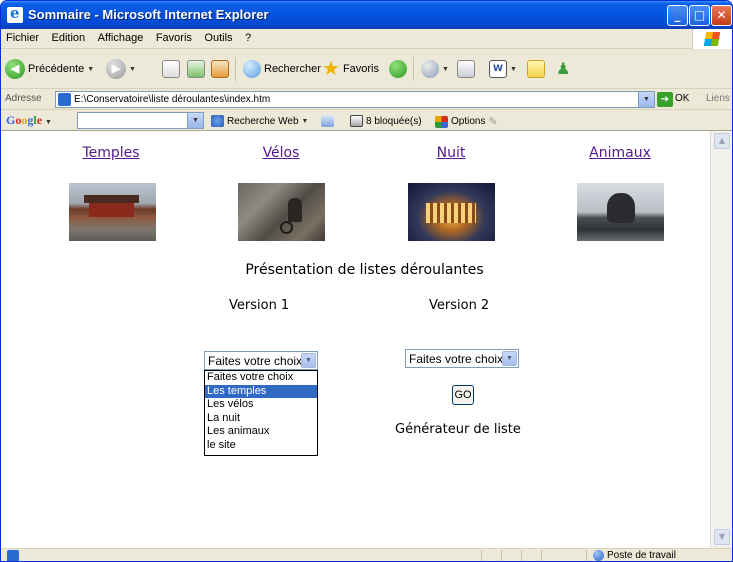 Image resolution: width=733 pixels, height=562 pixels. I want to click on search-button: Rechercher, so click(282, 69).